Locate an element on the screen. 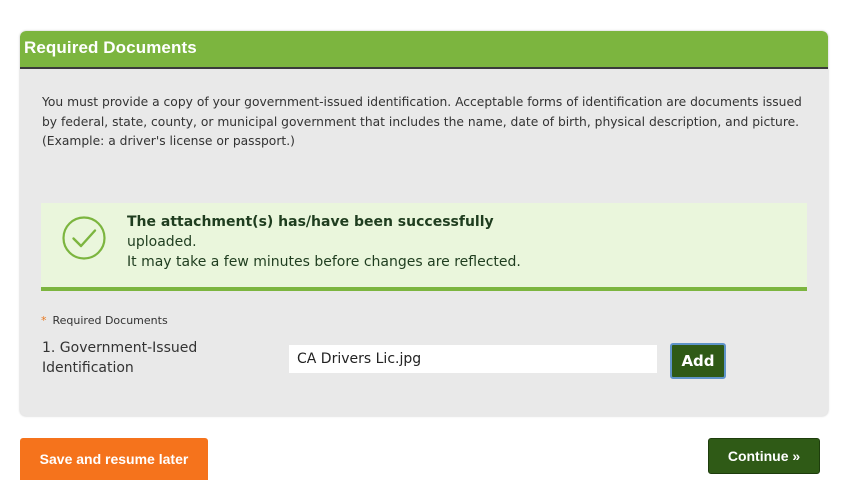  save-and-resume-later-button: Save and resume later is located at coordinates (114, 459).